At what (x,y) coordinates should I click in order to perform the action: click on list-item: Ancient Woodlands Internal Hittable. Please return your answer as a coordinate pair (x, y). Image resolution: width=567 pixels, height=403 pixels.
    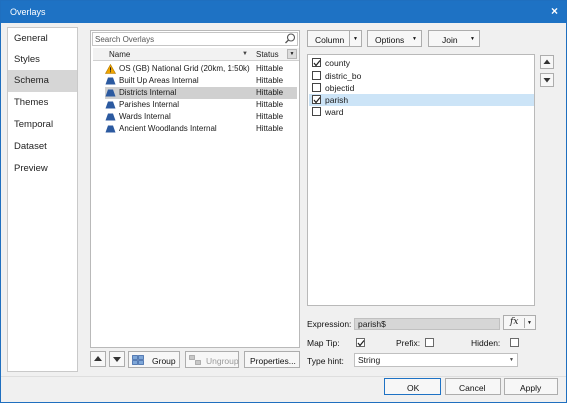
    Looking at the image, I should click on (201, 129).